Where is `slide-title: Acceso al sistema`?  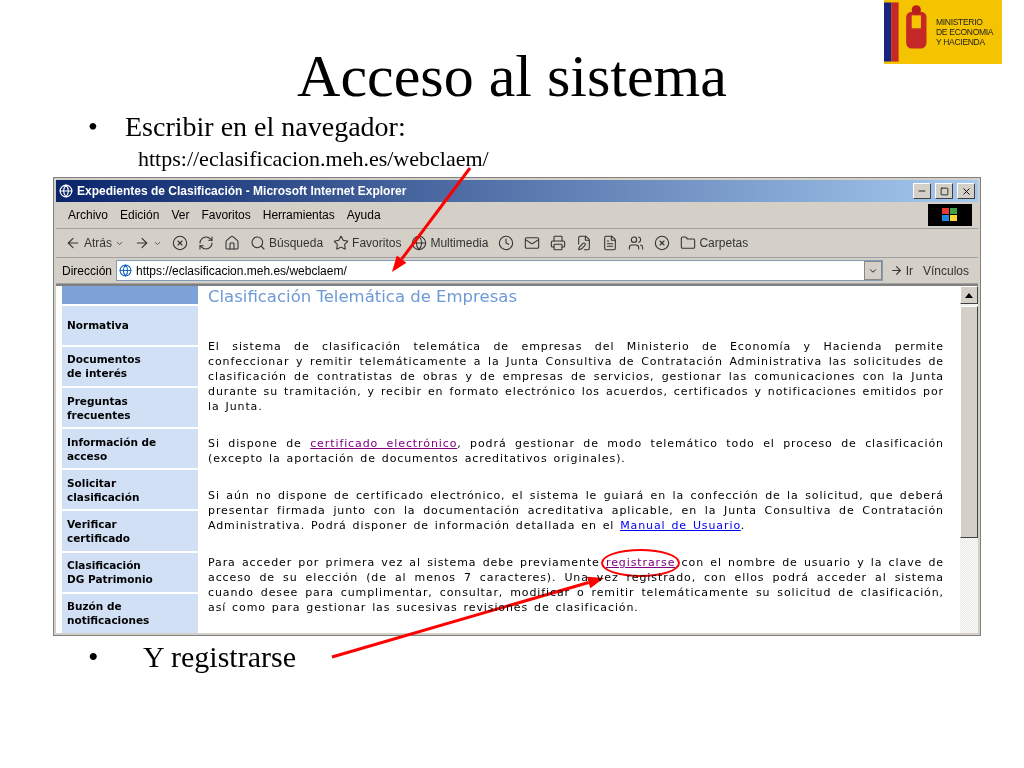 slide-title: Acceso al sistema is located at coordinates (512, 76).